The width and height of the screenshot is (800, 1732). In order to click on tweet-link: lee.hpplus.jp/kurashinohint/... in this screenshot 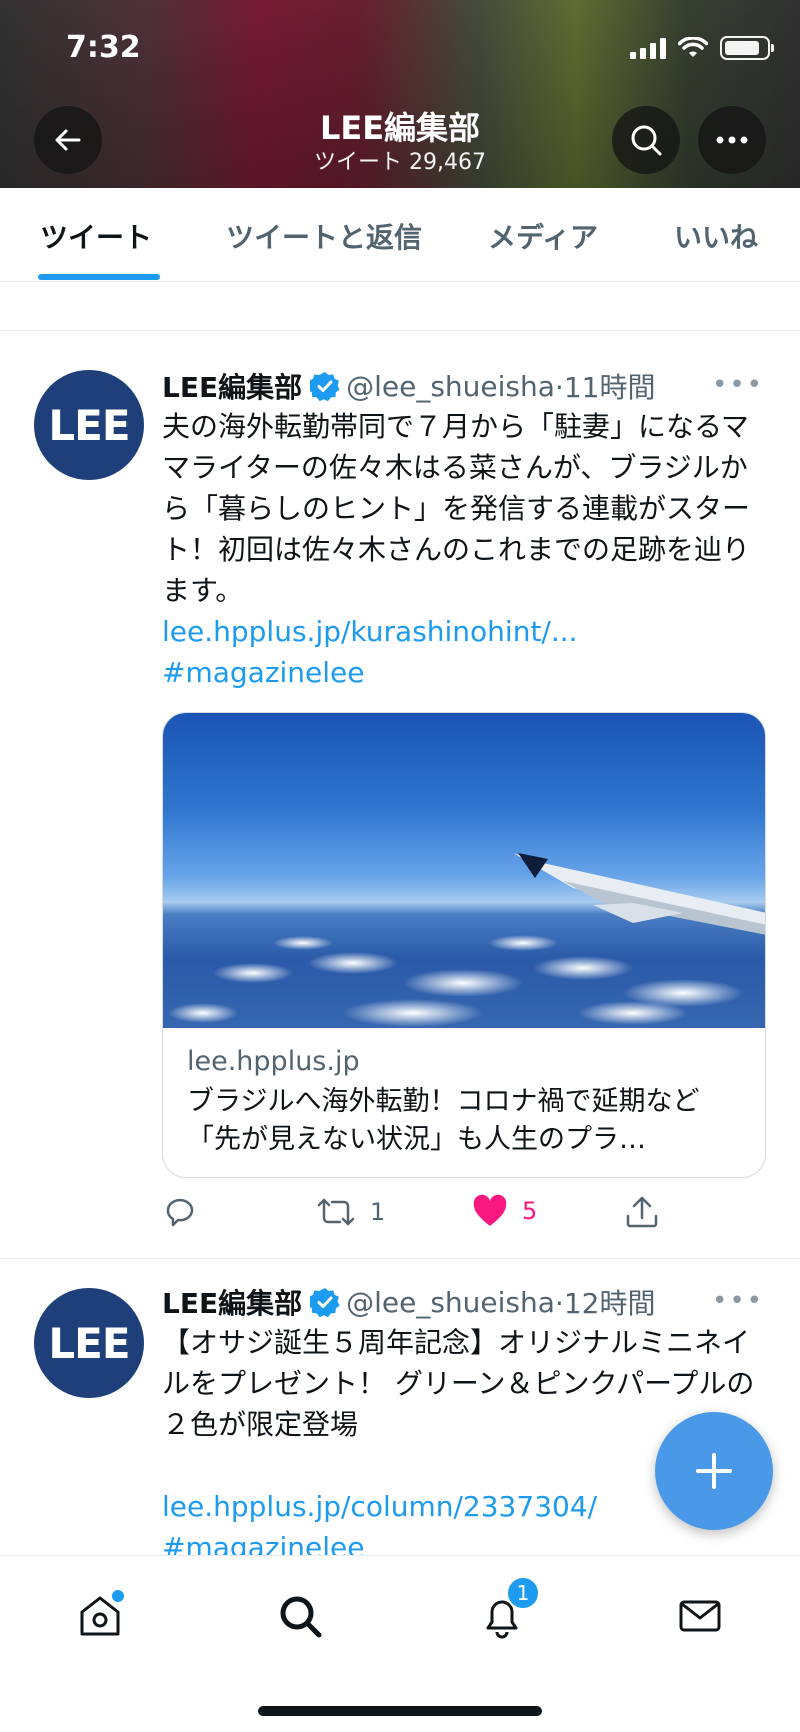, I will do `click(462, 631)`.